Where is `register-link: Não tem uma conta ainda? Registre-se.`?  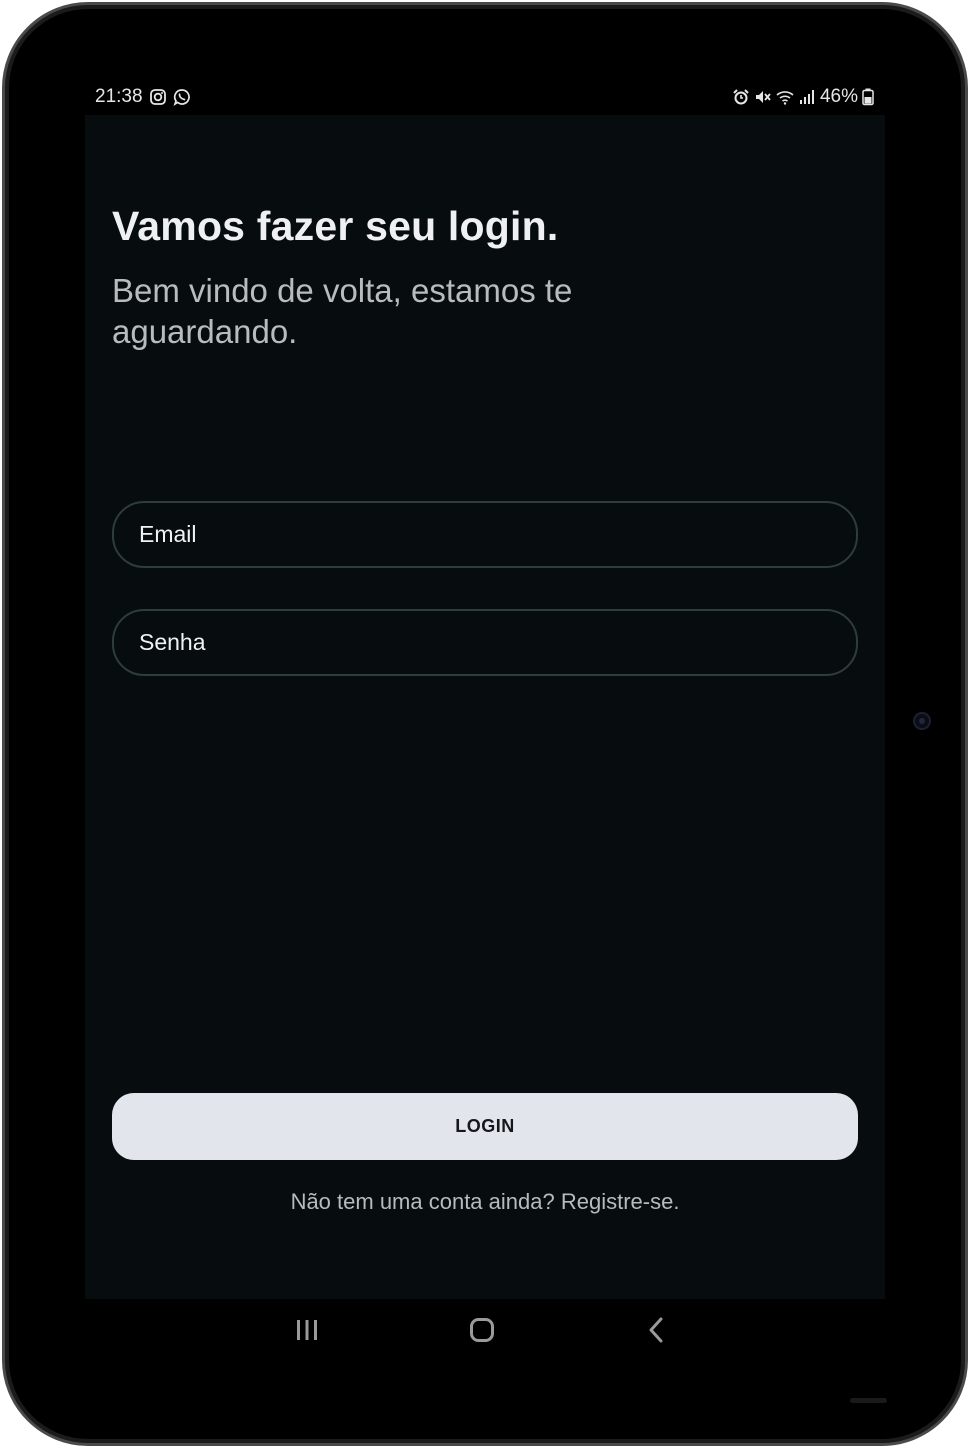
register-link: Não tem uma conta ainda? Registre-se. is located at coordinates (485, 1202).